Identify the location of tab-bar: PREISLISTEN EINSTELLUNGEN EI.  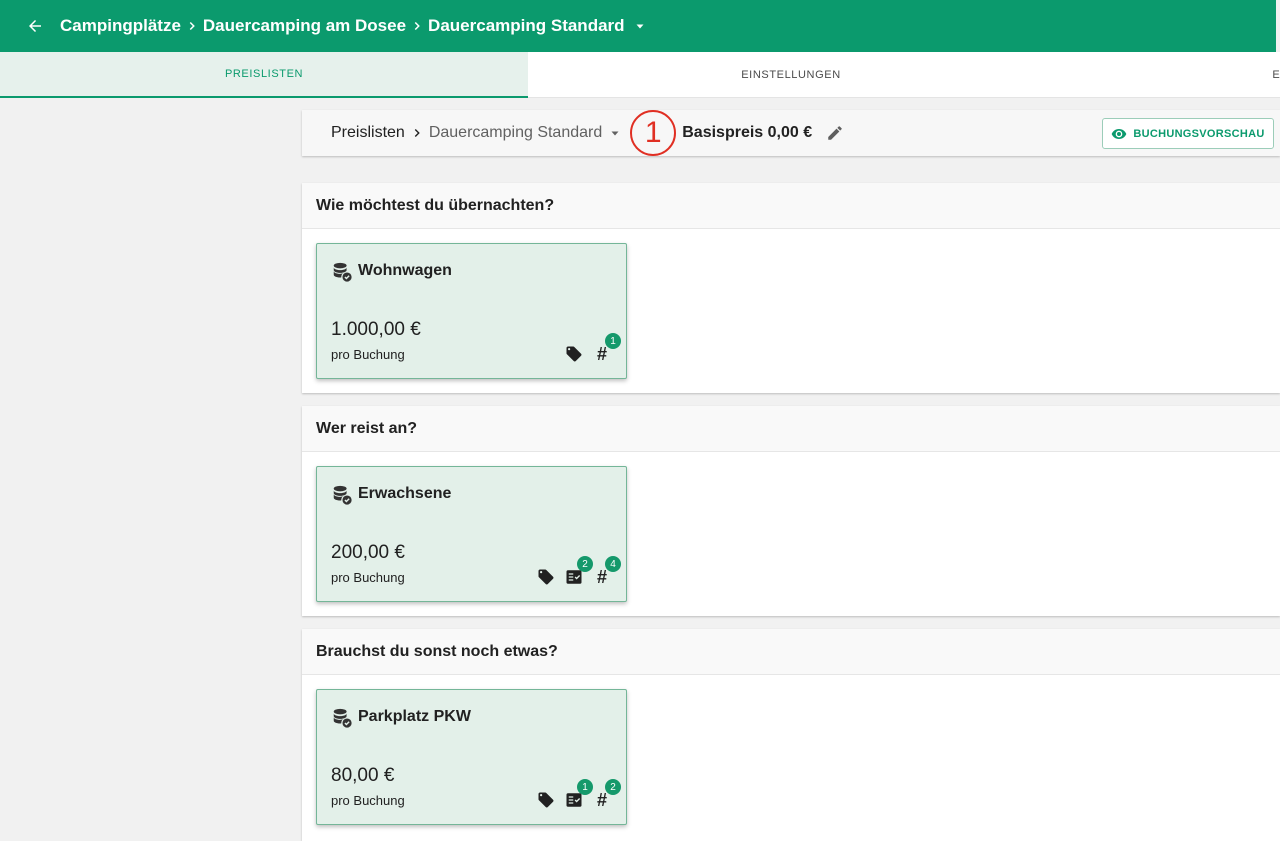
(640, 75).